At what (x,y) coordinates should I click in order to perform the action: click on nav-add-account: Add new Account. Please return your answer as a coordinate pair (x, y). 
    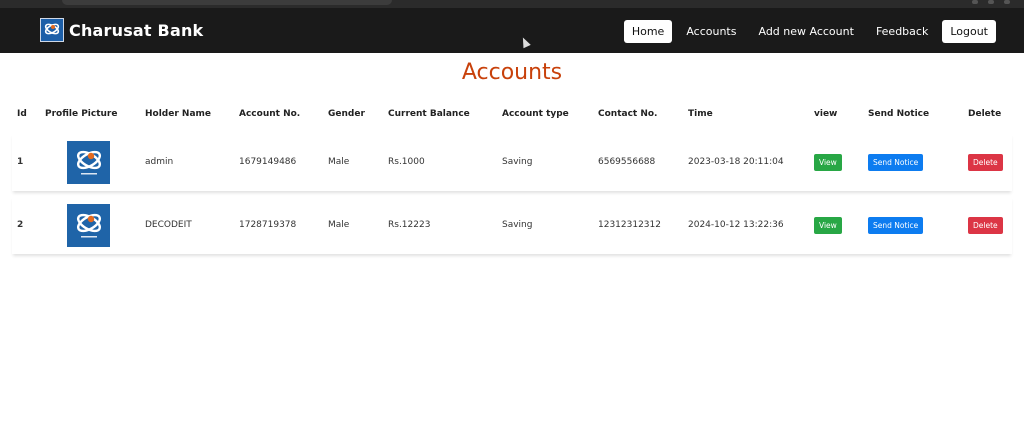
    Looking at the image, I should click on (805, 31).